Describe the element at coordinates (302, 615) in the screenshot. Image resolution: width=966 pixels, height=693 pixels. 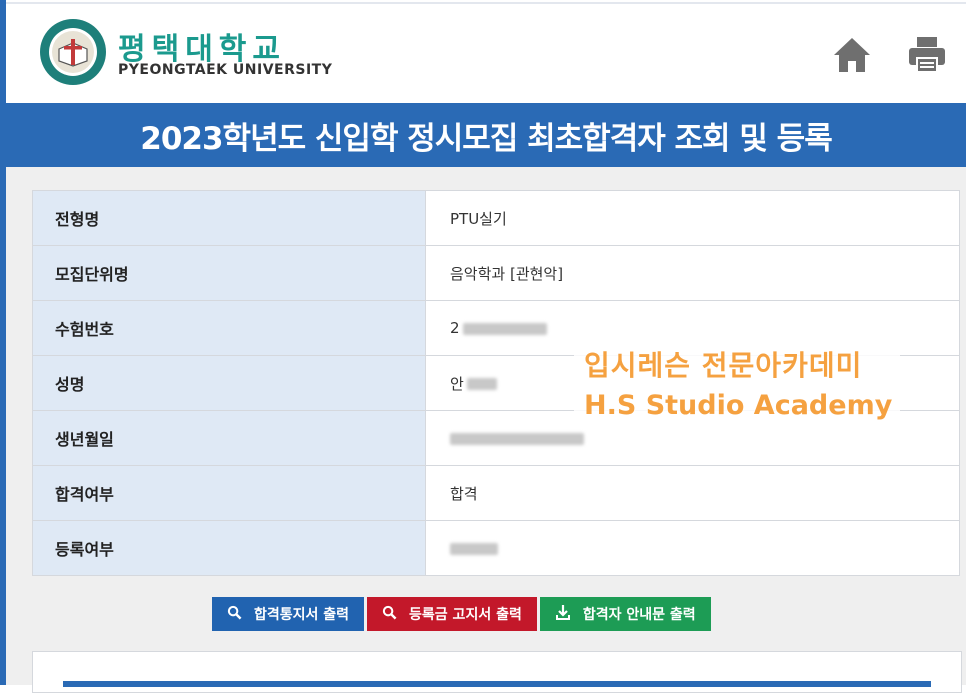
I see `print-acceptance-notice-label: 합격통지서 출력` at that location.